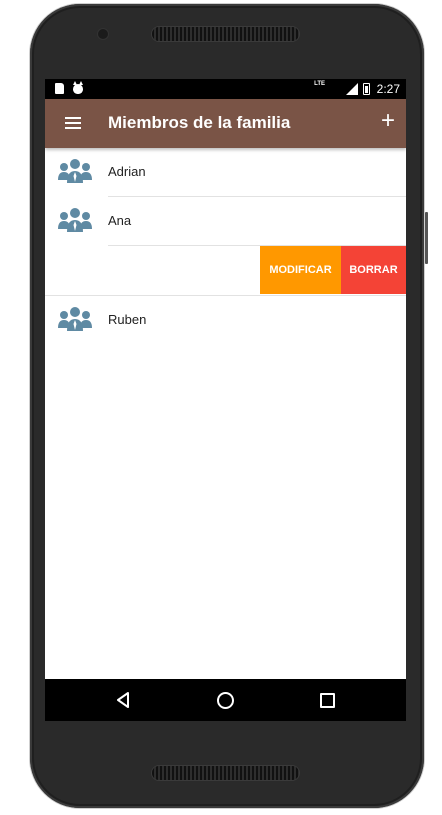 The width and height of the screenshot is (442, 815). What do you see at coordinates (78, 87) in the screenshot?
I see `android-icon` at bounding box center [78, 87].